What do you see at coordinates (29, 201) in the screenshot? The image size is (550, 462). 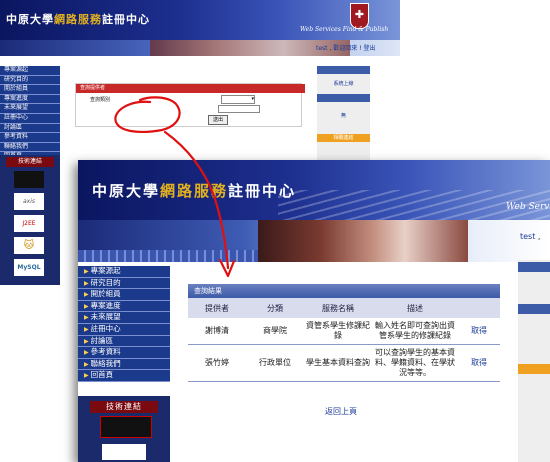 I see `axis-logo: axis` at bounding box center [29, 201].